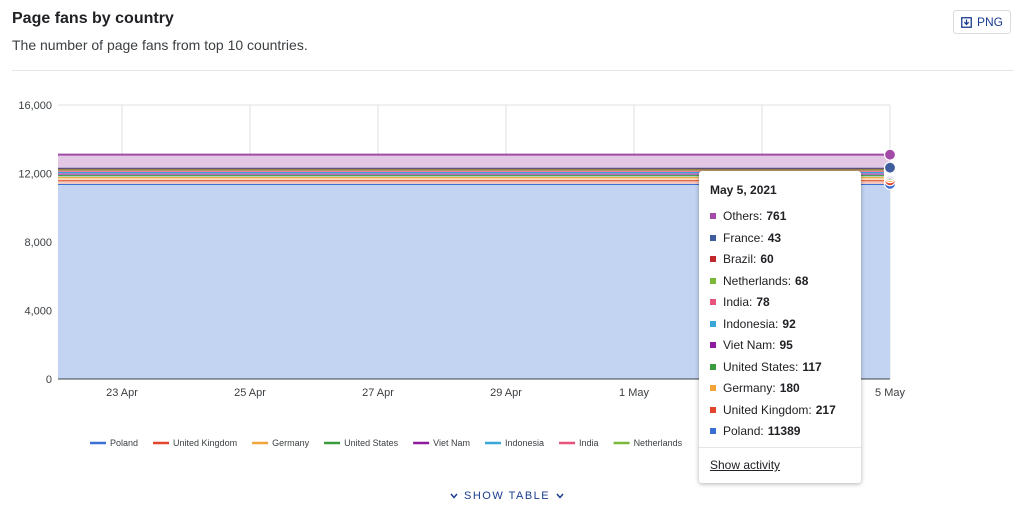  Describe the element at coordinates (789, 323) in the screenshot. I see `tooltip-value: 92` at that location.